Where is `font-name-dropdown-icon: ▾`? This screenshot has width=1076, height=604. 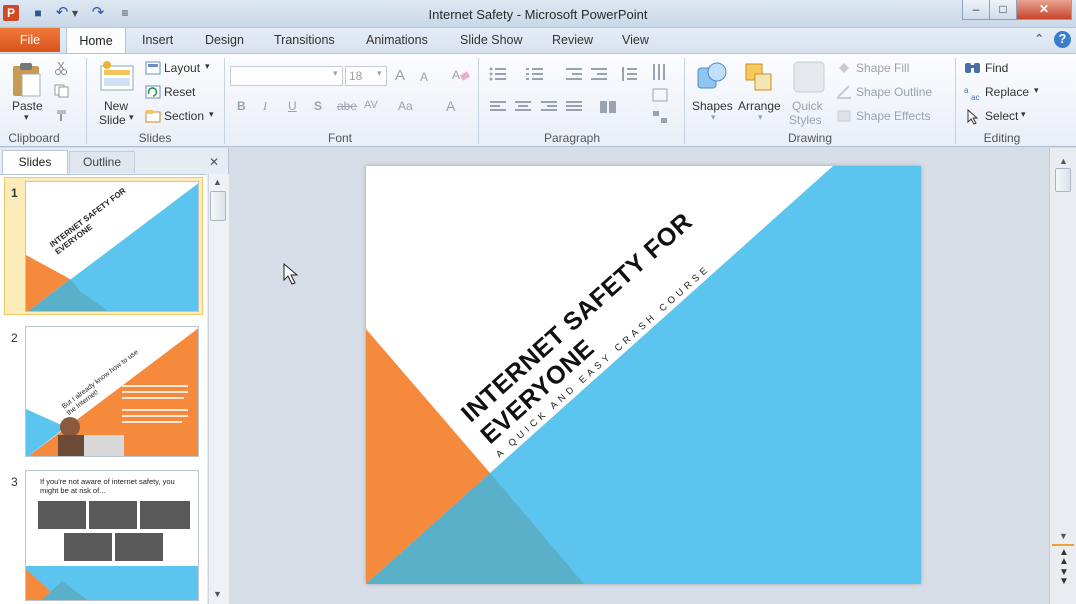 font-name-dropdown-icon: ▾ is located at coordinates (335, 73).